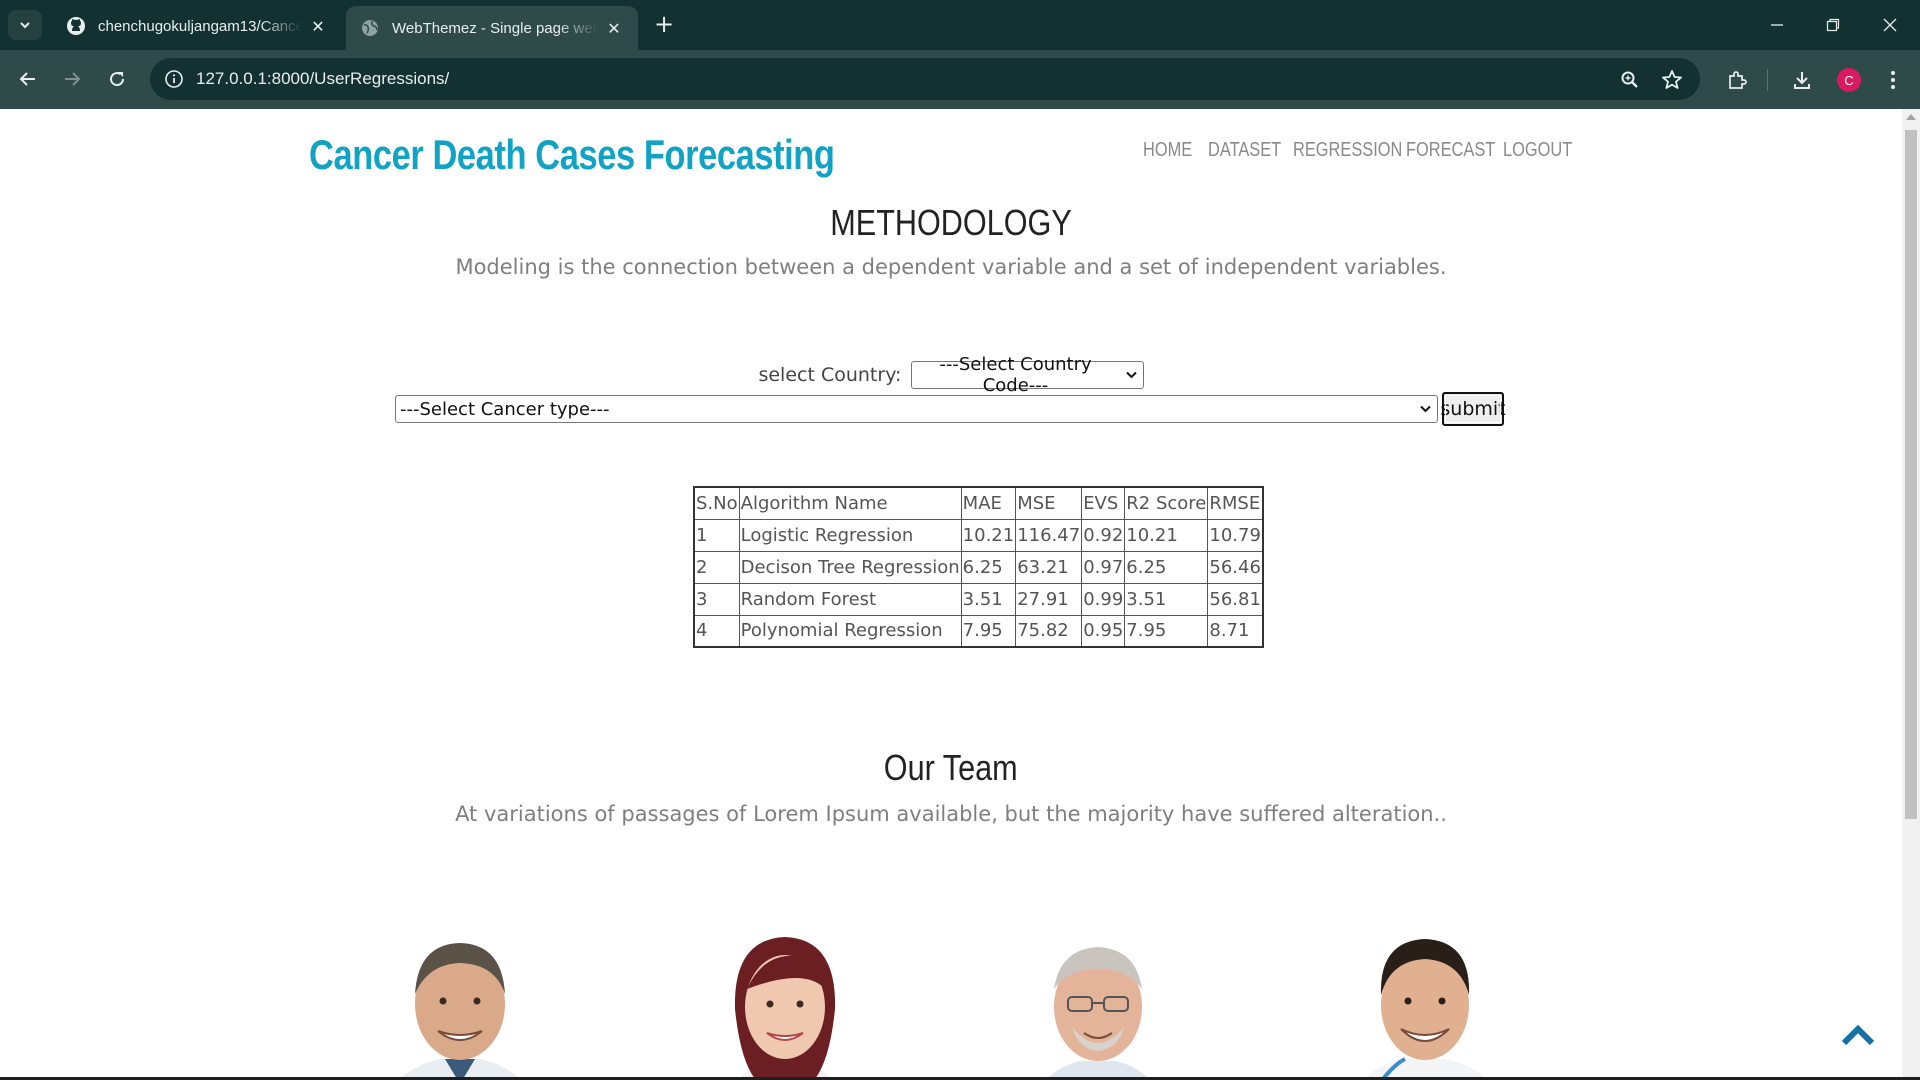 The image size is (1920, 1080). What do you see at coordinates (1767, 80) in the screenshot?
I see `toolbar-divider` at bounding box center [1767, 80].